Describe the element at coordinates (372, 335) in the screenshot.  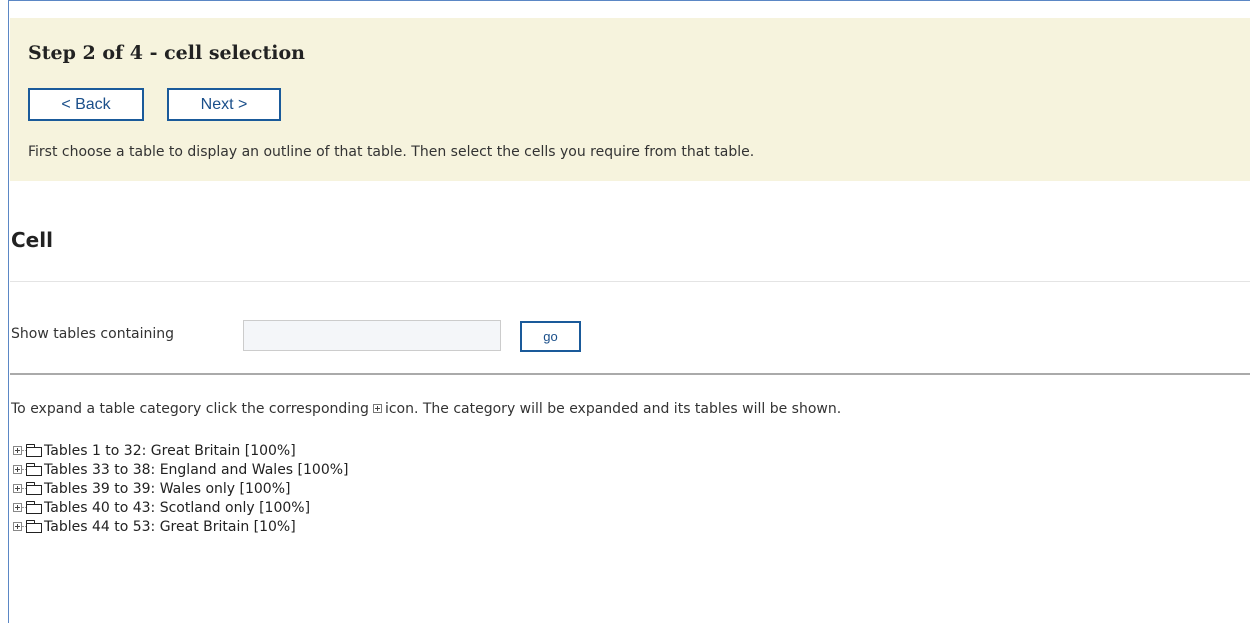
I see `search-input` at that location.